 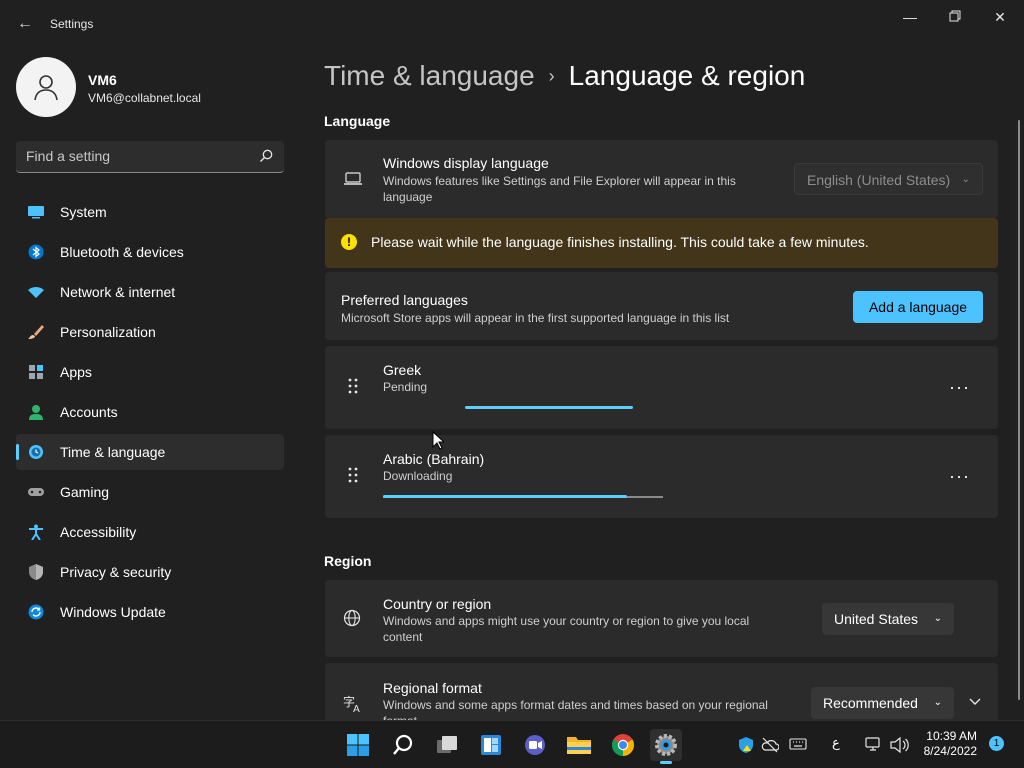 I want to click on sidebar-item-label: Apps, so click(x=76, y=372).